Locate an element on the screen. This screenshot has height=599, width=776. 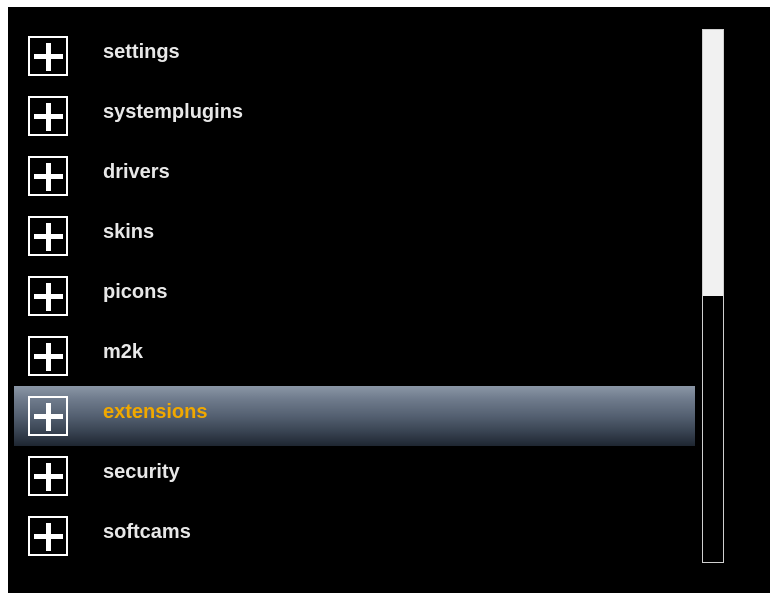
list-item-label: skins is located at coordinates (129, 232).